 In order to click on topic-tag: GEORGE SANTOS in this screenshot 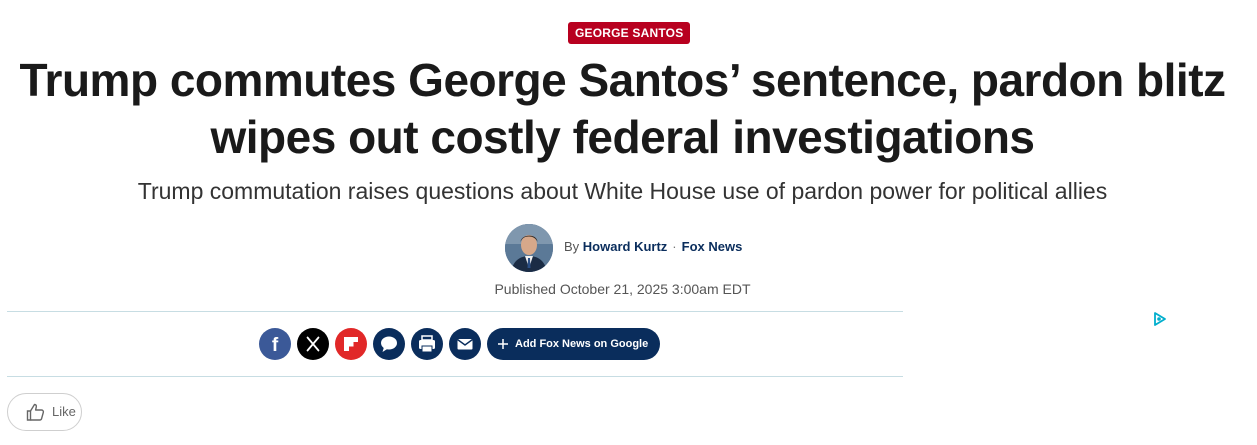, I will do `click(629, 33)`.